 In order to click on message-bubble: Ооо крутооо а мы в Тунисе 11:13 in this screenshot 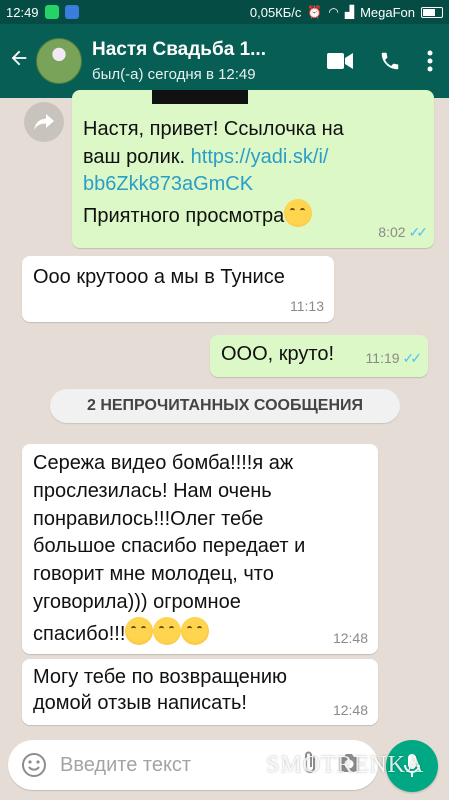, I will do `click(178, 289)`.